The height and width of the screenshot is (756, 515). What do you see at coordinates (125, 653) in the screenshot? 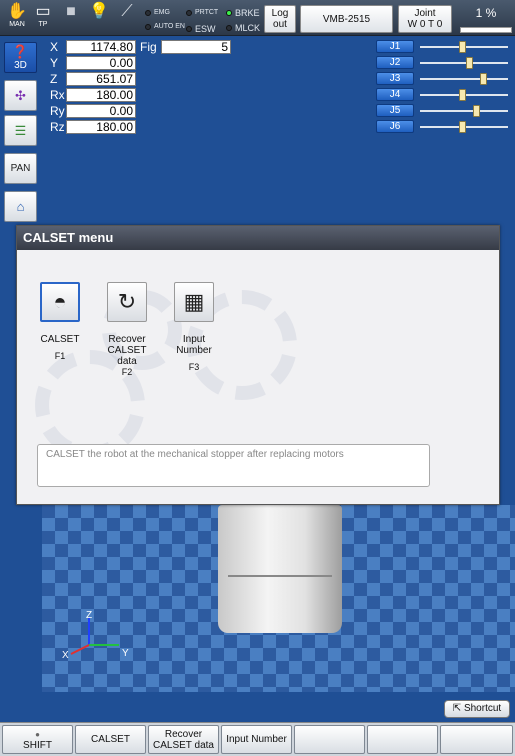
I see `axis-y-label: Y` at bounding box center [125, 653].